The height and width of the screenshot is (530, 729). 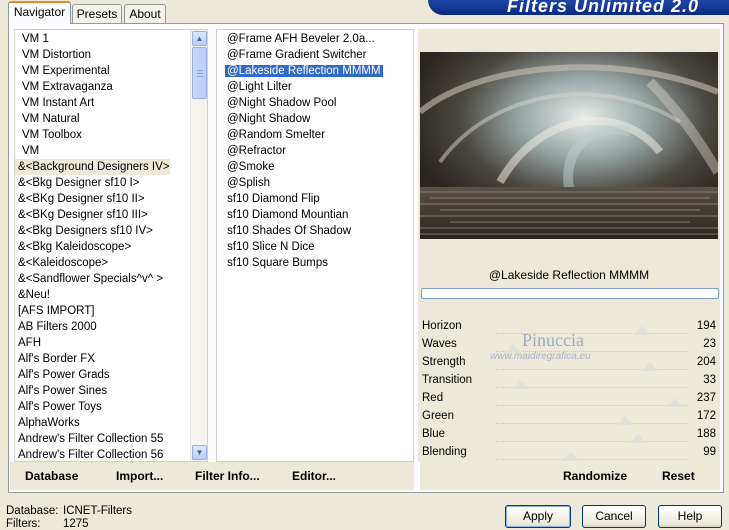 What do you see at coordinates (92, 423) in the screenshot?
I see `category-item: AlphaWorks` at bounding box center [92, 423].